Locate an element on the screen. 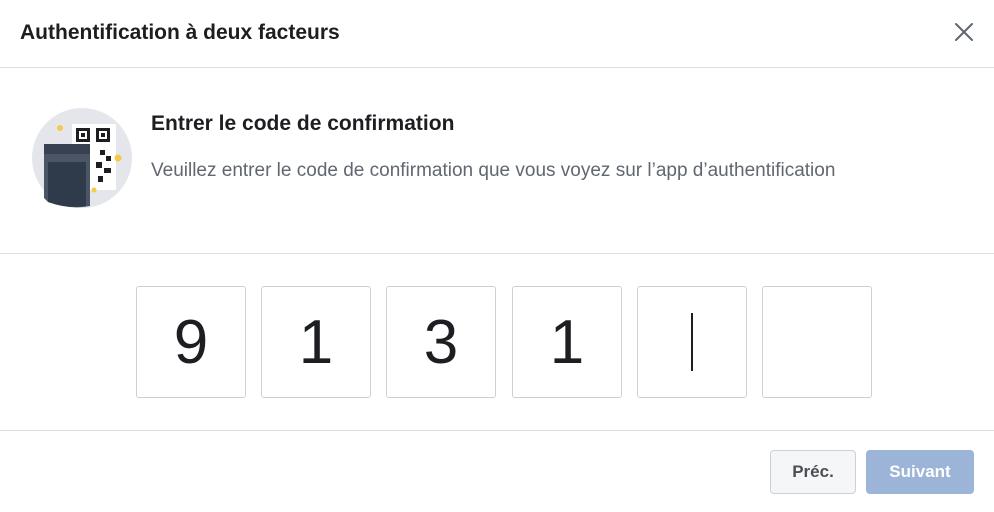 Image resolution: width=994 pixels, height=512 pixels. code-digit-input-2: 1 is located at coordinates (316, 342).